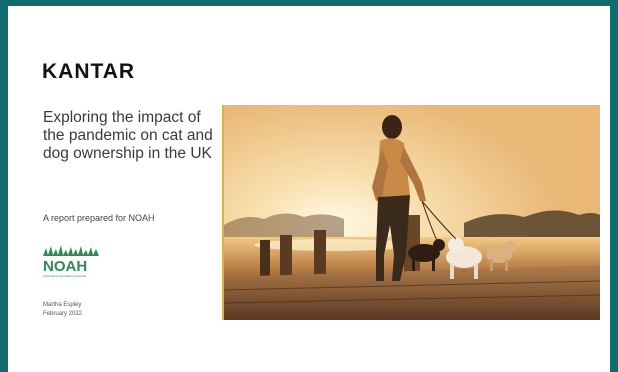 This screenshot has height=372, width=618. What do you see at coordinates (65, 266) in the screenshot?
I see `noah-logo-text: NOAH` at bounding box center [65, 266].